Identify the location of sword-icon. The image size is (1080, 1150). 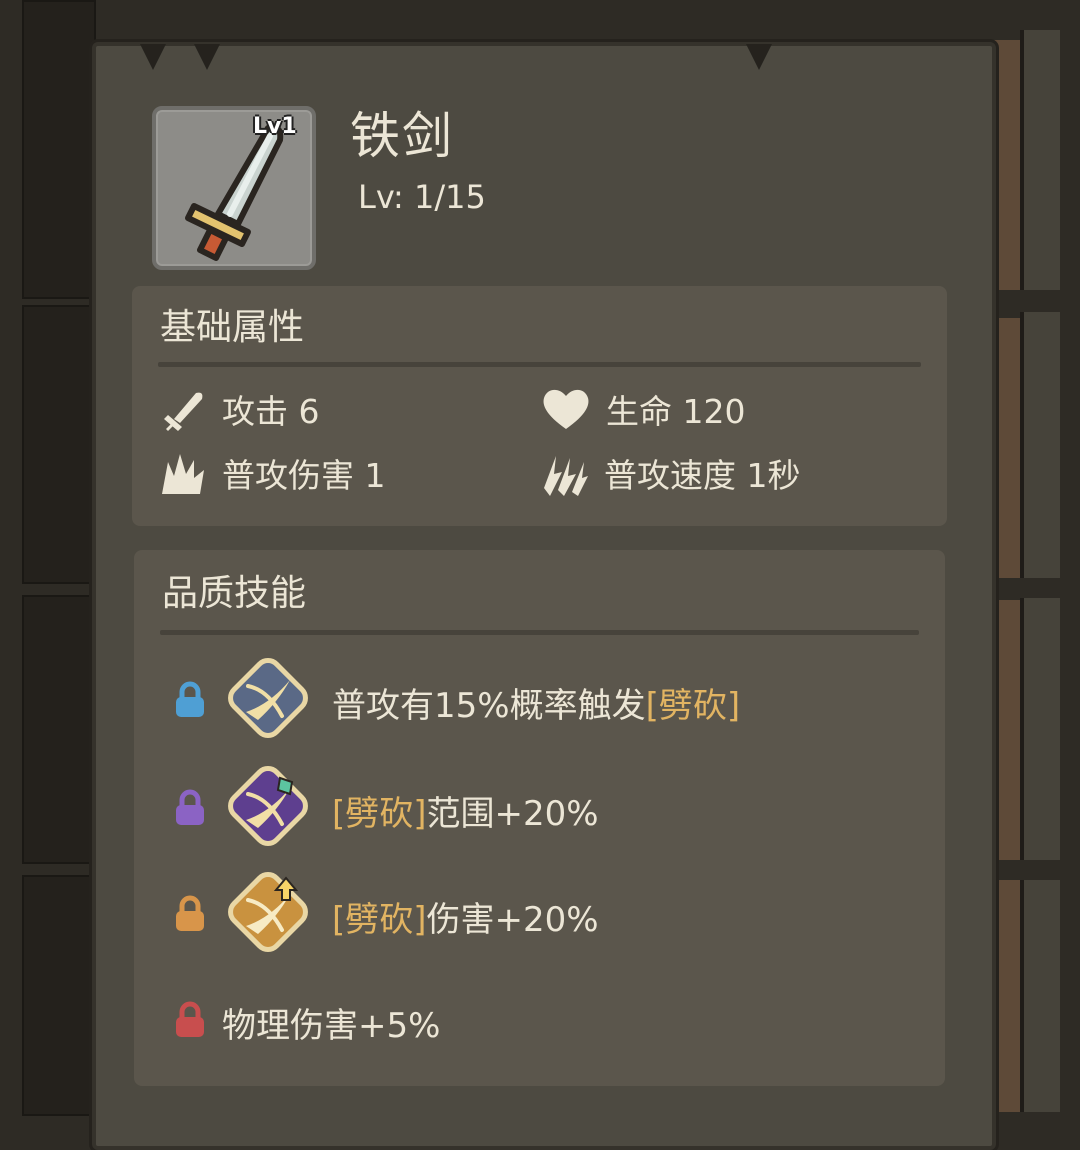
(183, 411).